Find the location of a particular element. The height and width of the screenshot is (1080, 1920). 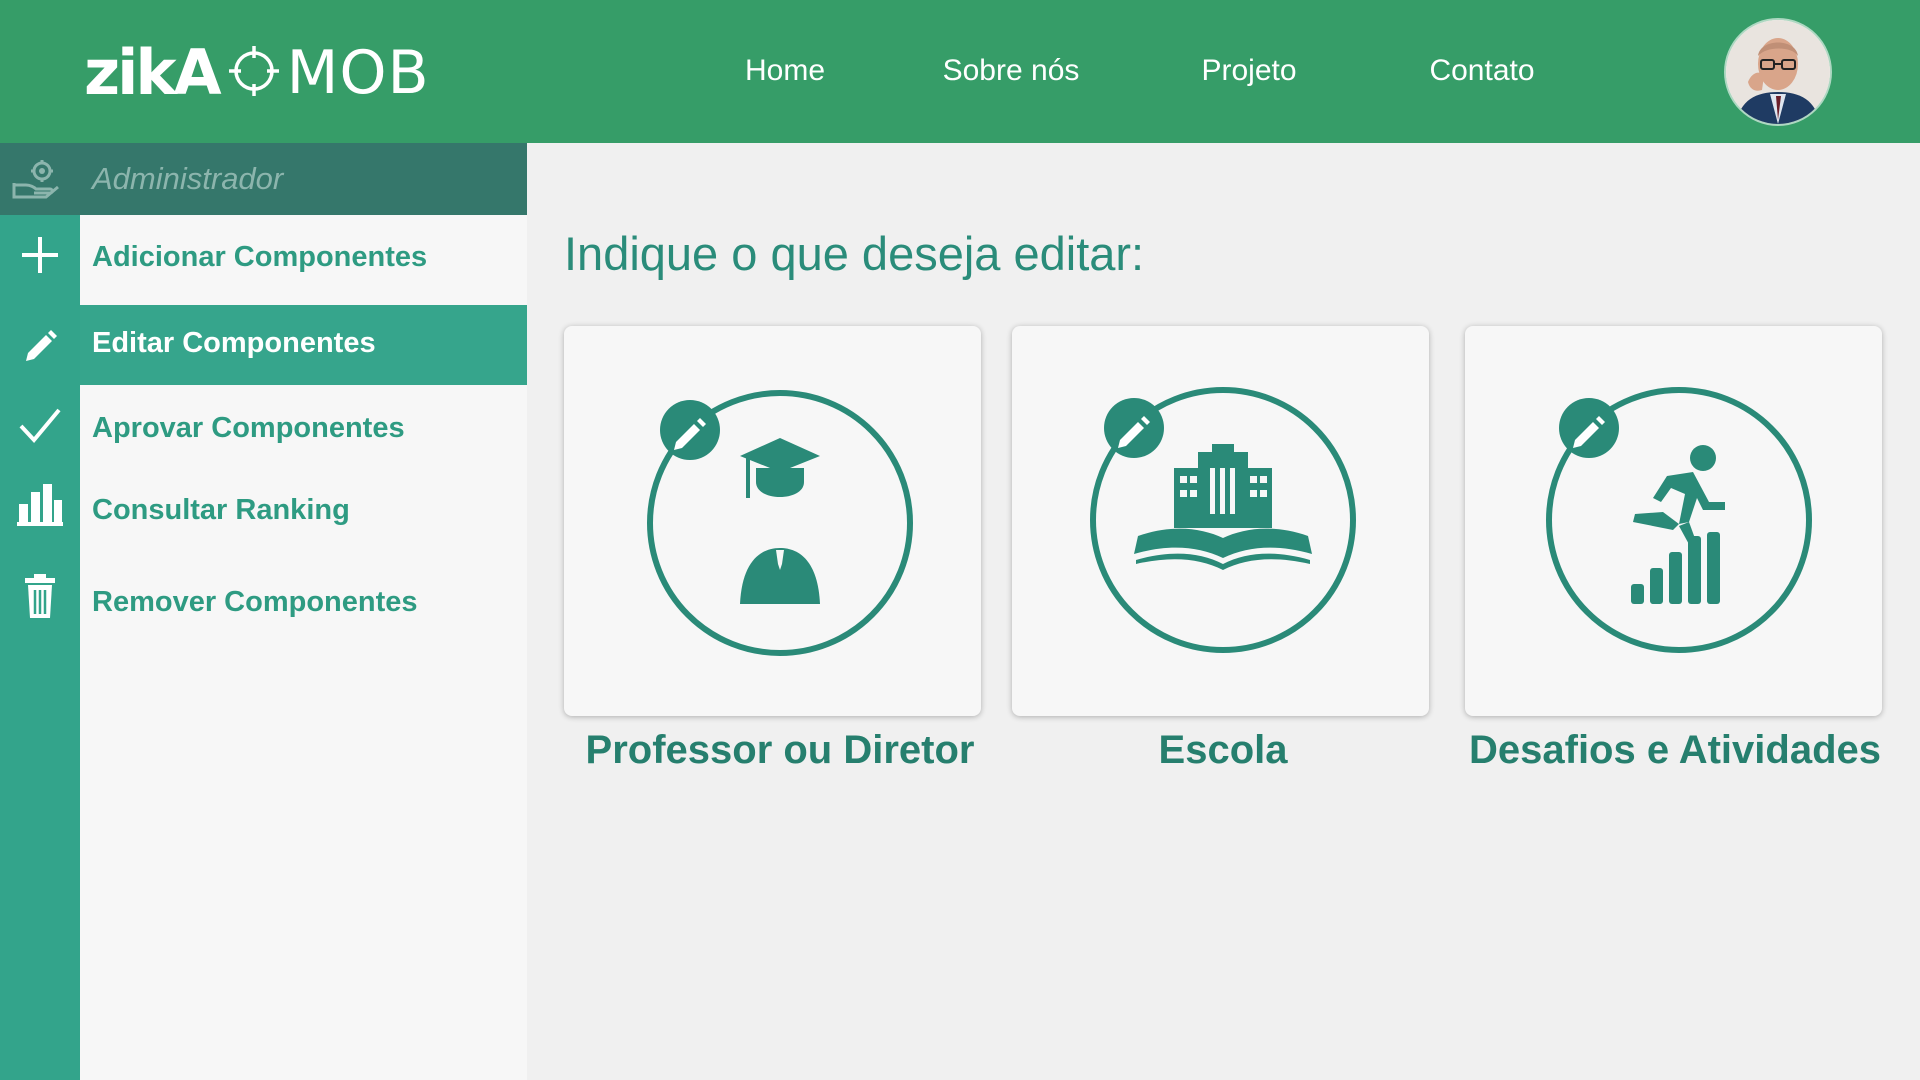

user-avatar-photo is located at coordinates (1778, 72).